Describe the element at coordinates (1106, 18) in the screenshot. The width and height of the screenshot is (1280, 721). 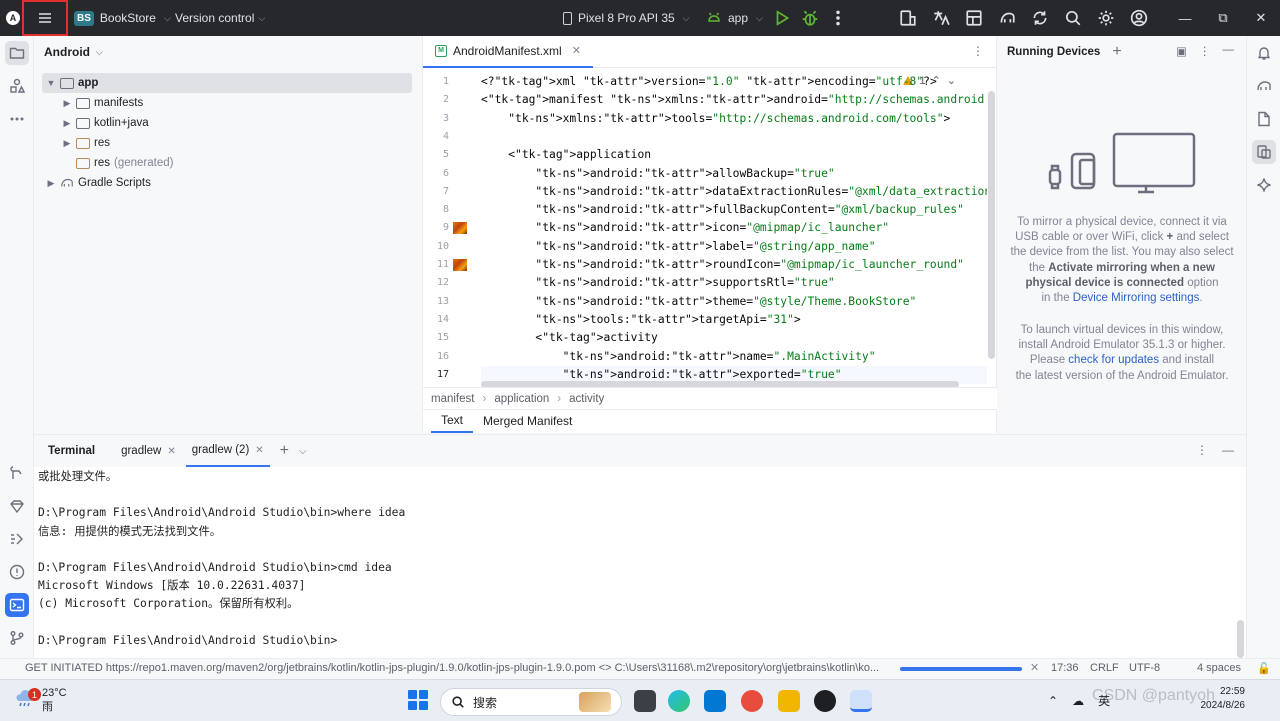
I see `settings-button` at that location.